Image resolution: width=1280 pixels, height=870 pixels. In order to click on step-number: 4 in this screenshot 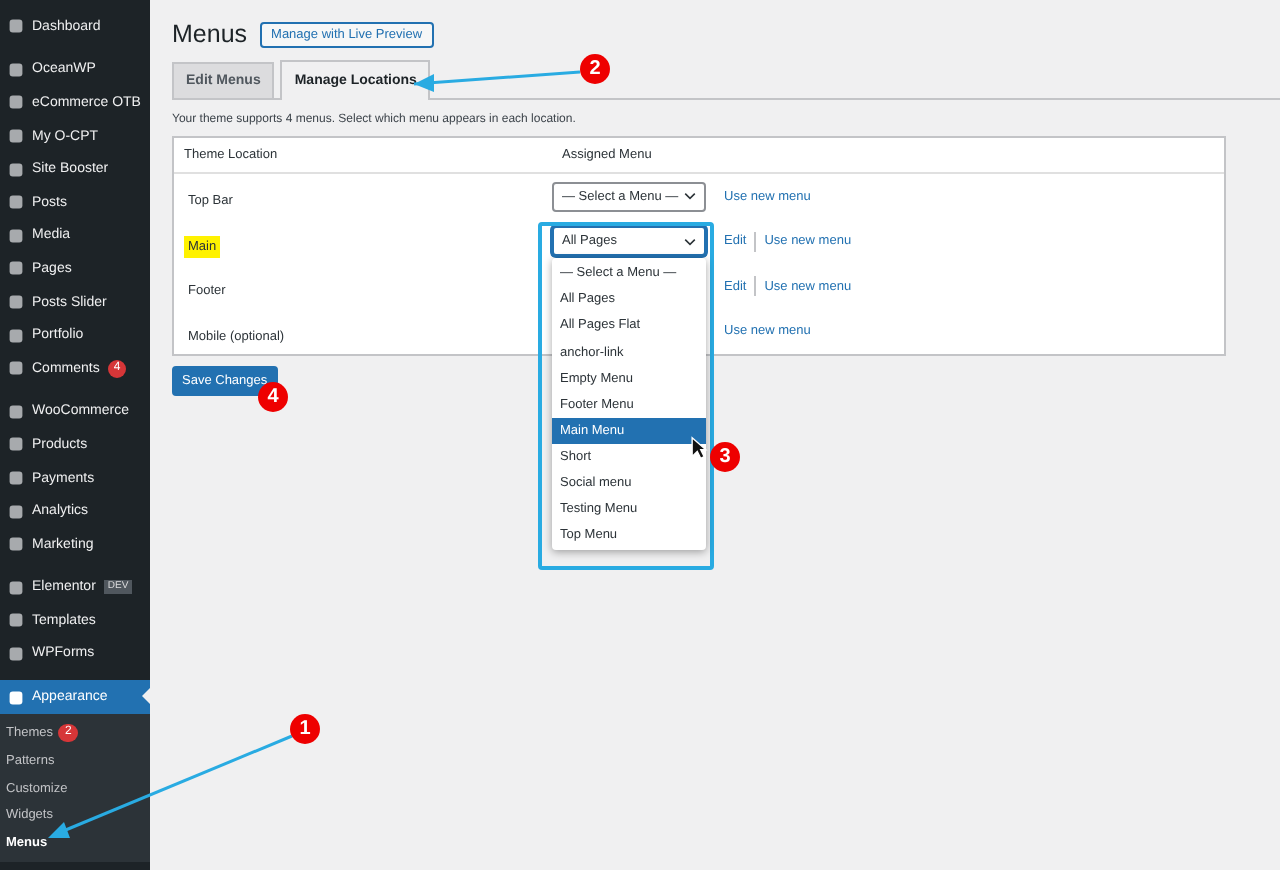, I will do `click(273, 397)`.